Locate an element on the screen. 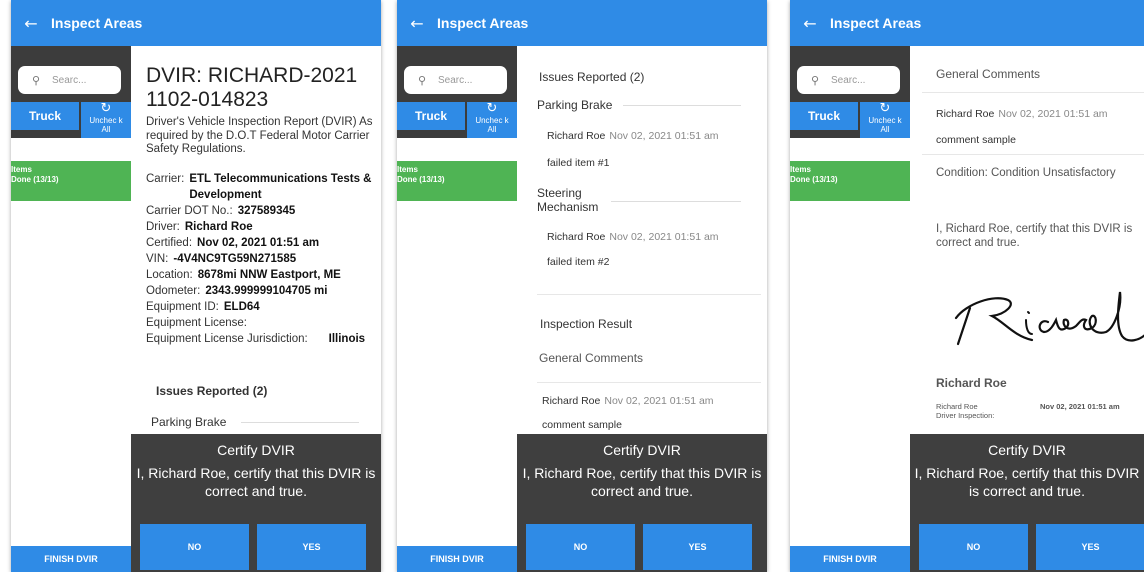 The width and height of the screenshot is (1144, 572). signer-role: Driver Inspection: is located at coordinates (965, 415).